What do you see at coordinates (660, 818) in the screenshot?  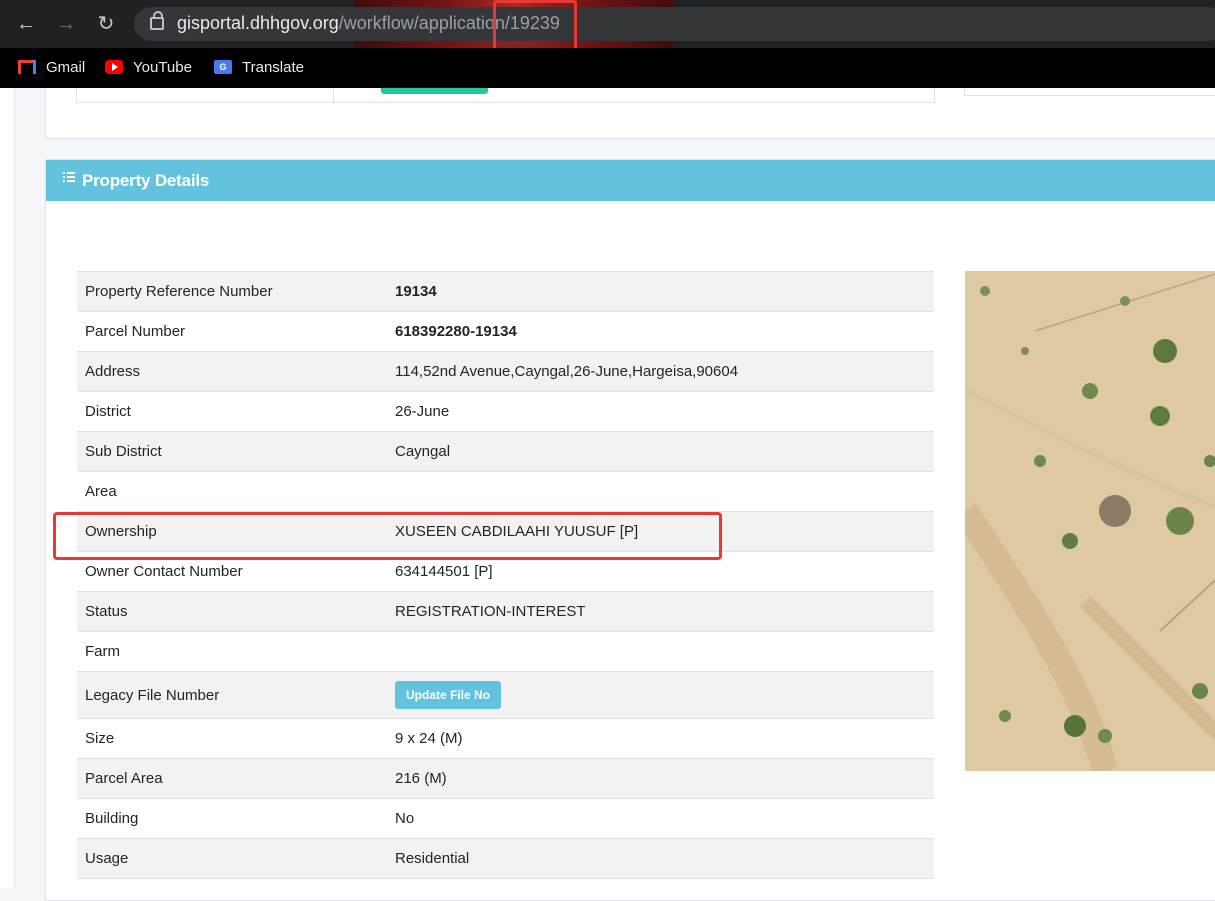 I see `detail-value: No` at bounding box center [660, 818].